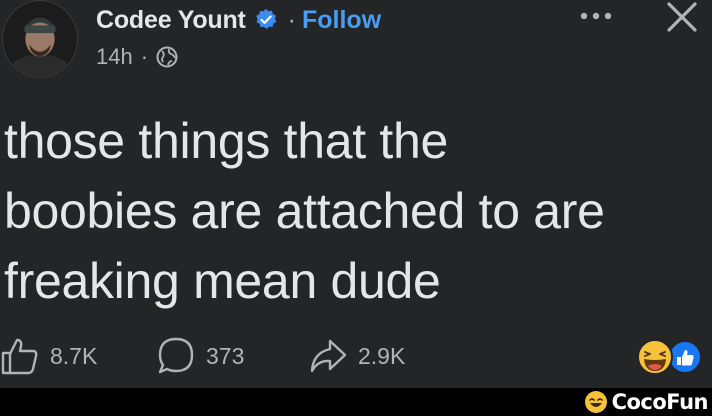 This screenshot has height=416, width=712. Describe the element at coordinates (356, 402) in the screenshot. I see `watermark-bar: CocoFun` at that location.